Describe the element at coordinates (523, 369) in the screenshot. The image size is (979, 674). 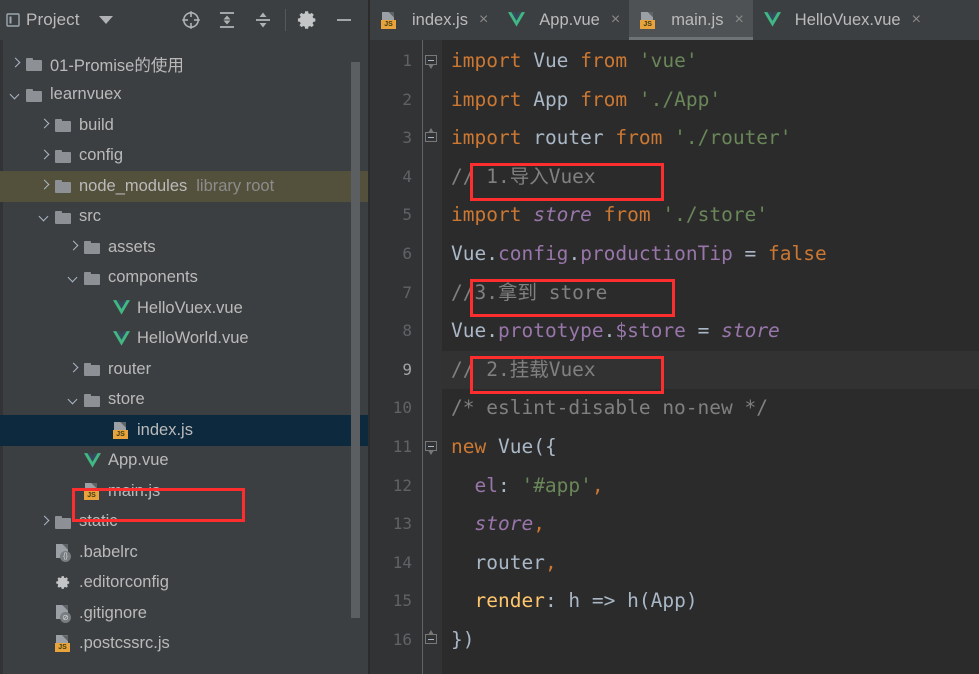
I see `code-token: // 2.挂载Vuex` at that location.